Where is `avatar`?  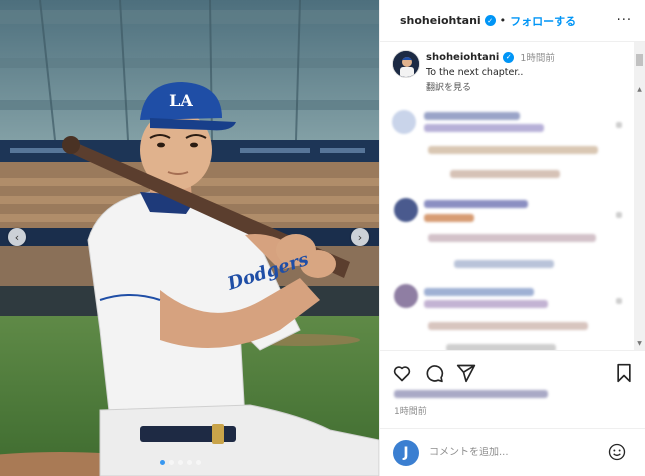
avatar is located at coordinates (406, 64).